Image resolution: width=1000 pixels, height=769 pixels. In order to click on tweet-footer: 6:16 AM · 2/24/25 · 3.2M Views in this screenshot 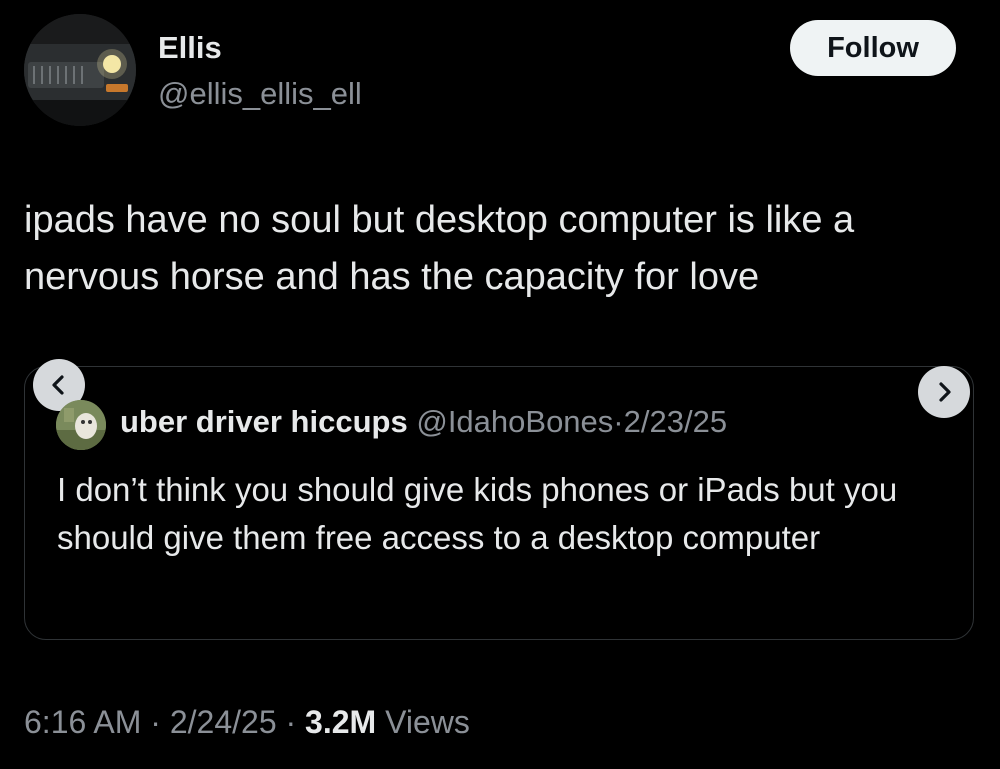, I will do `click(247, 722)`.